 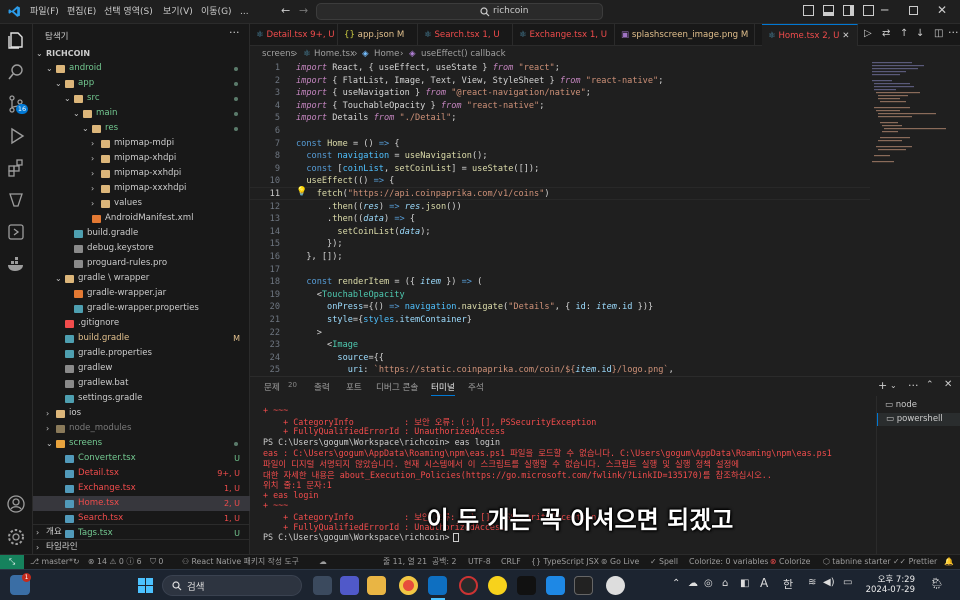 I want to click on extensions-icon, so click(x=16, y=168).